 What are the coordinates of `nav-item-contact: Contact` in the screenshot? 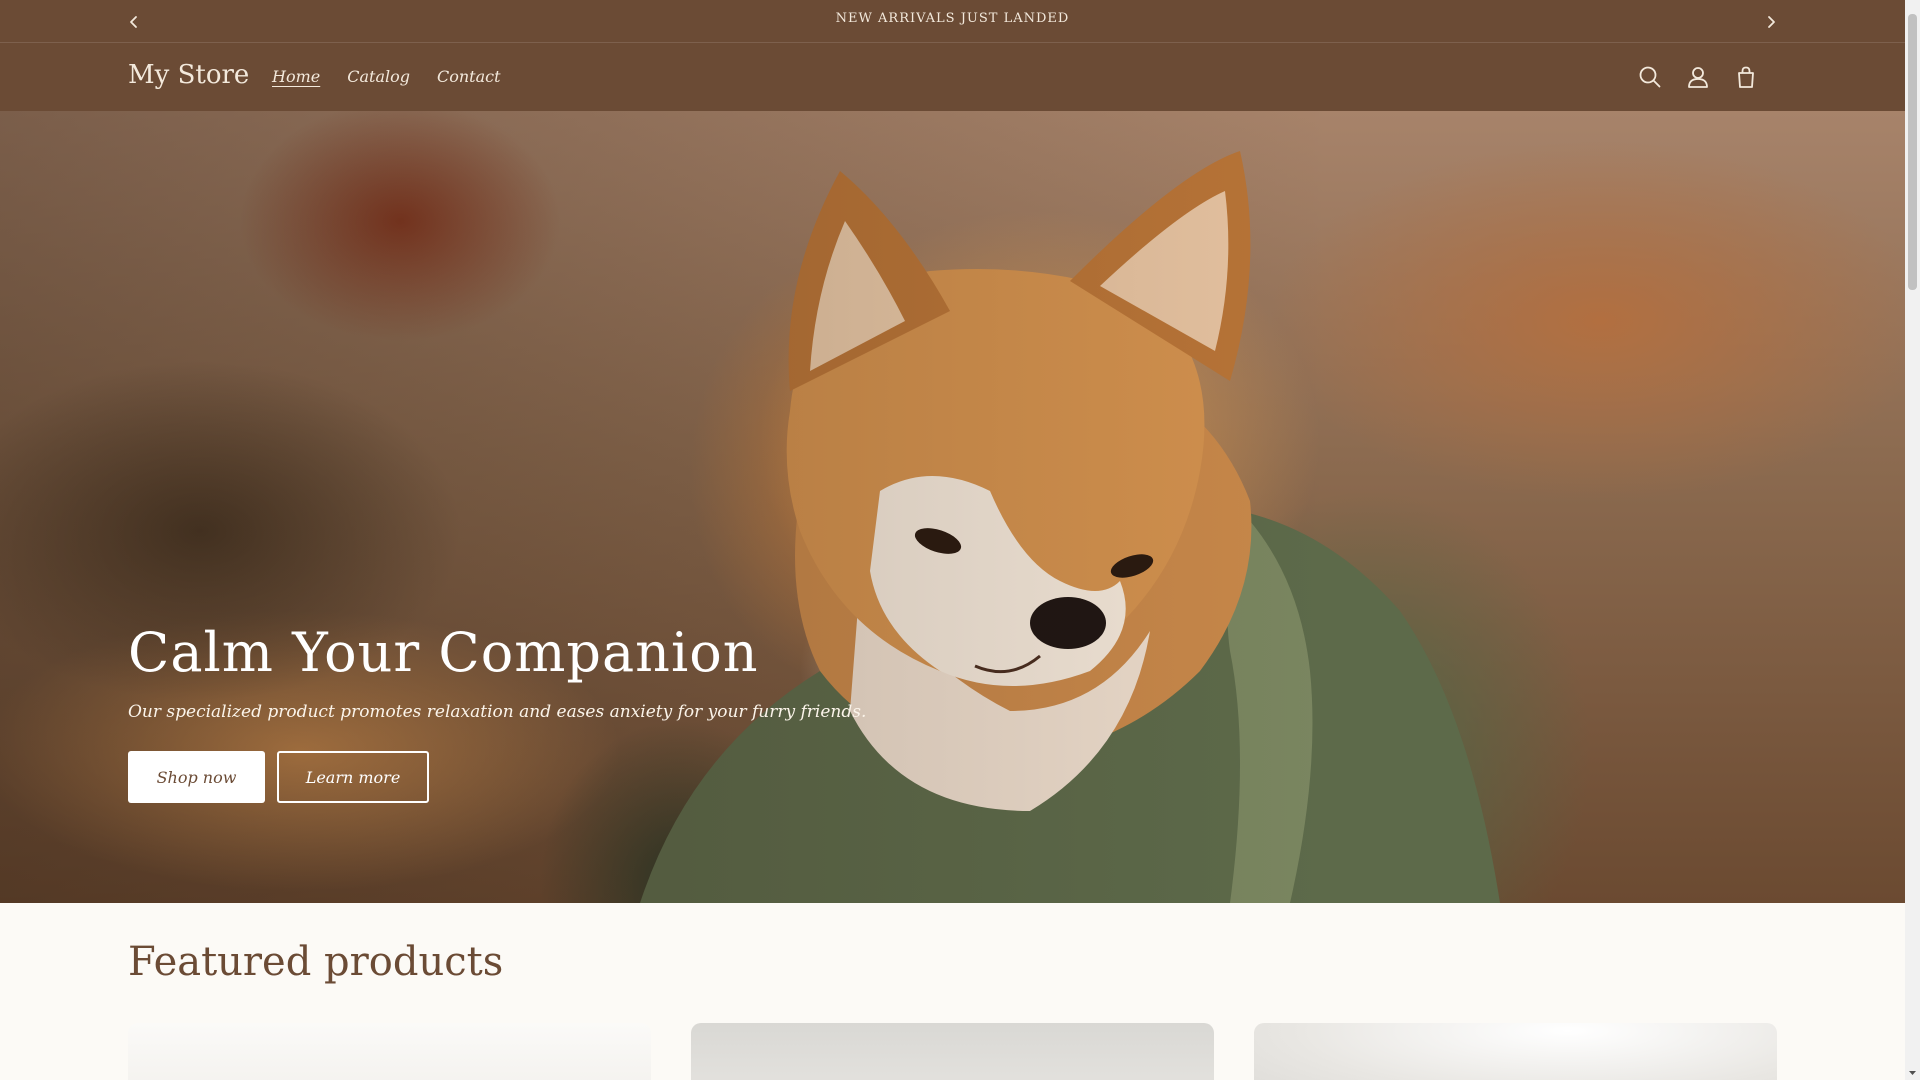 It's located at (469, 76).